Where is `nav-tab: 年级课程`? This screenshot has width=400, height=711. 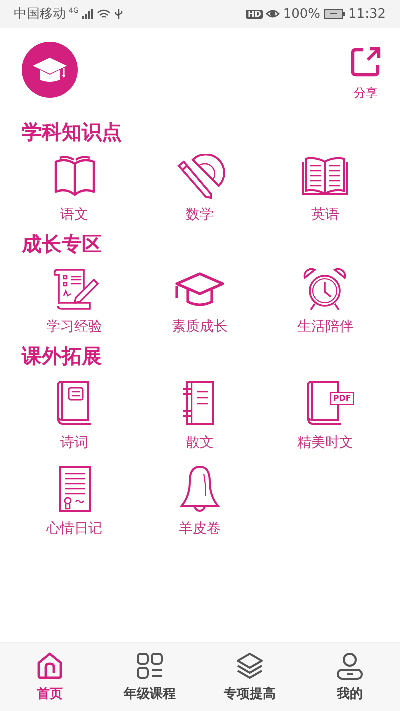 nav-tab: 年级课程 is located at coordinates (150, 677).